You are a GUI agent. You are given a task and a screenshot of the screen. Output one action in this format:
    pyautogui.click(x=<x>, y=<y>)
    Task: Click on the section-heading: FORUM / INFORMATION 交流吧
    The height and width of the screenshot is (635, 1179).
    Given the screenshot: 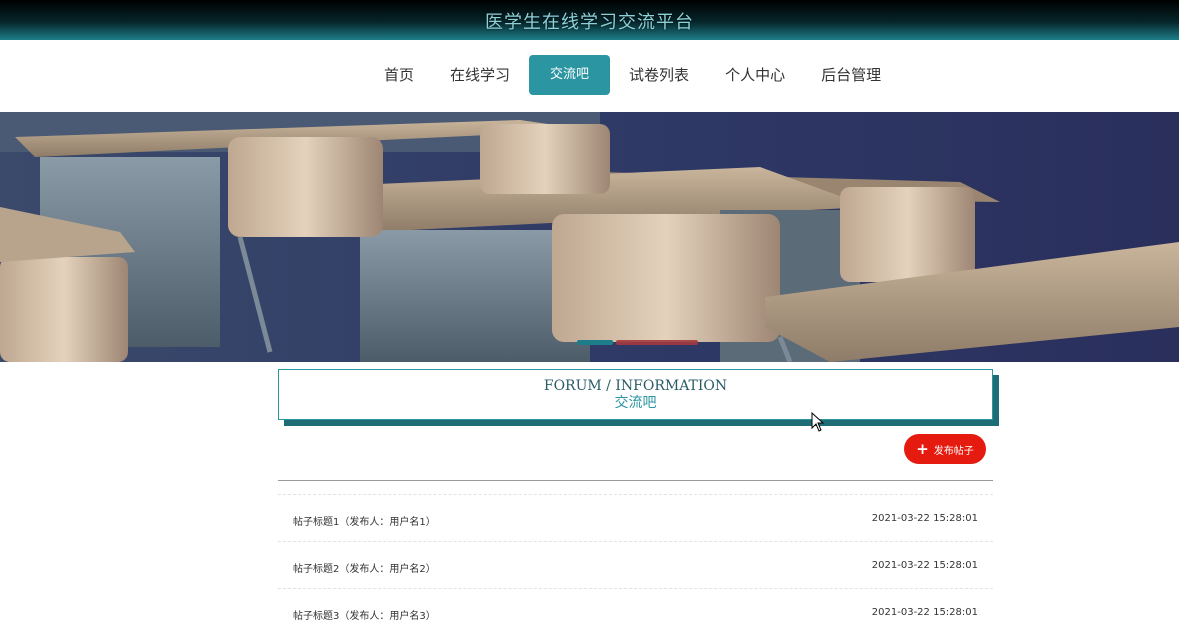 What is the action you would take?
    pyautogui.click(x=635, y=394)
    